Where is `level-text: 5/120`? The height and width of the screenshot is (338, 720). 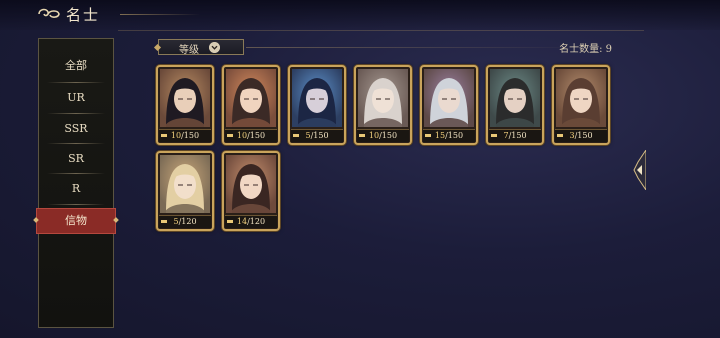 level-text: 5/120 is located at coordinates (185, 222).